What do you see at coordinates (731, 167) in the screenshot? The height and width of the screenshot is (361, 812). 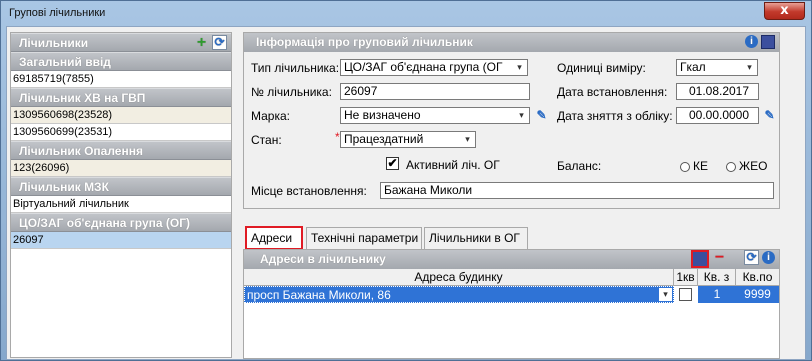 I see `balance-zheo-radio` at bounding box center [731, 167].